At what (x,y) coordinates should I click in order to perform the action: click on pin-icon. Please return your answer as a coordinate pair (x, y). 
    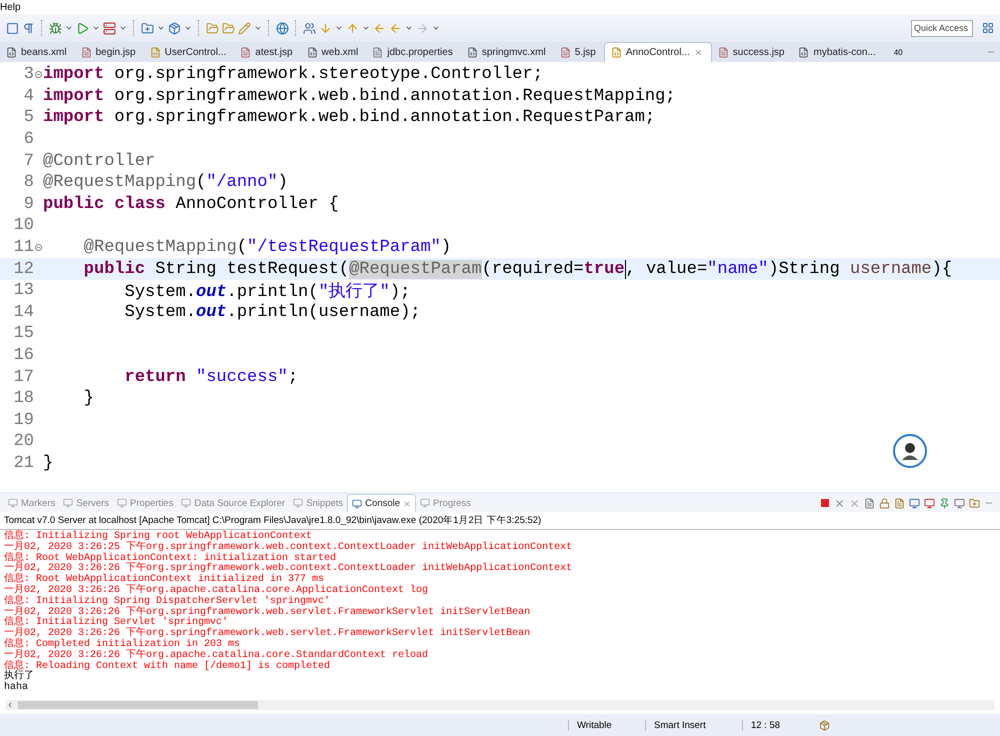
    Looking at the image, I should click on (944, 503).